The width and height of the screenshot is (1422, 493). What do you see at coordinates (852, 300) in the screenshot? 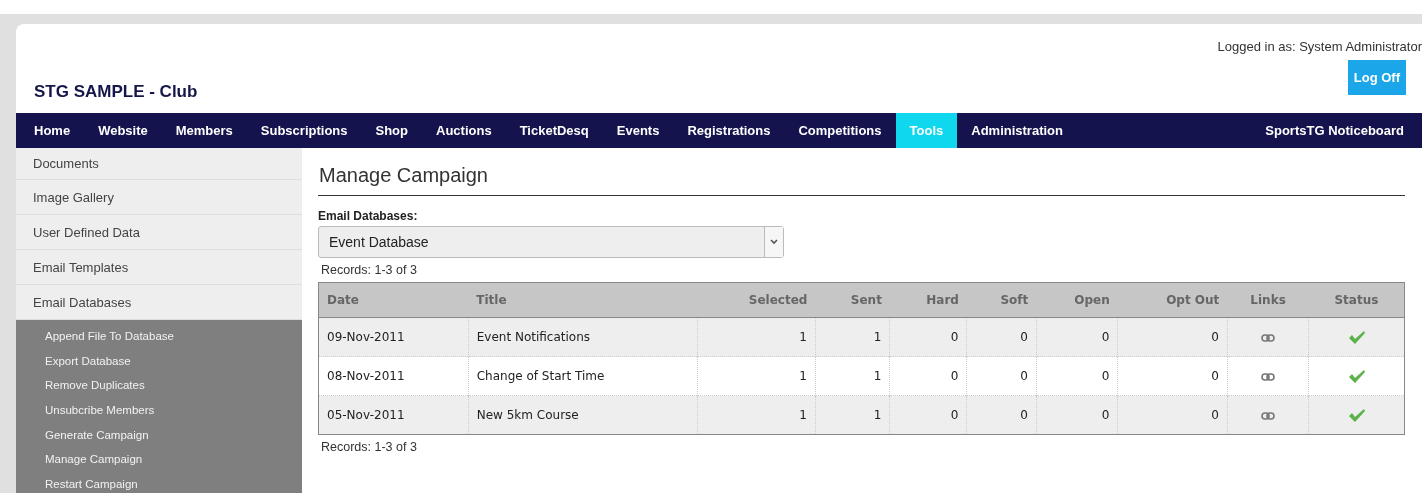
I see `column-header: Sent` at bounding box center [852, 300].